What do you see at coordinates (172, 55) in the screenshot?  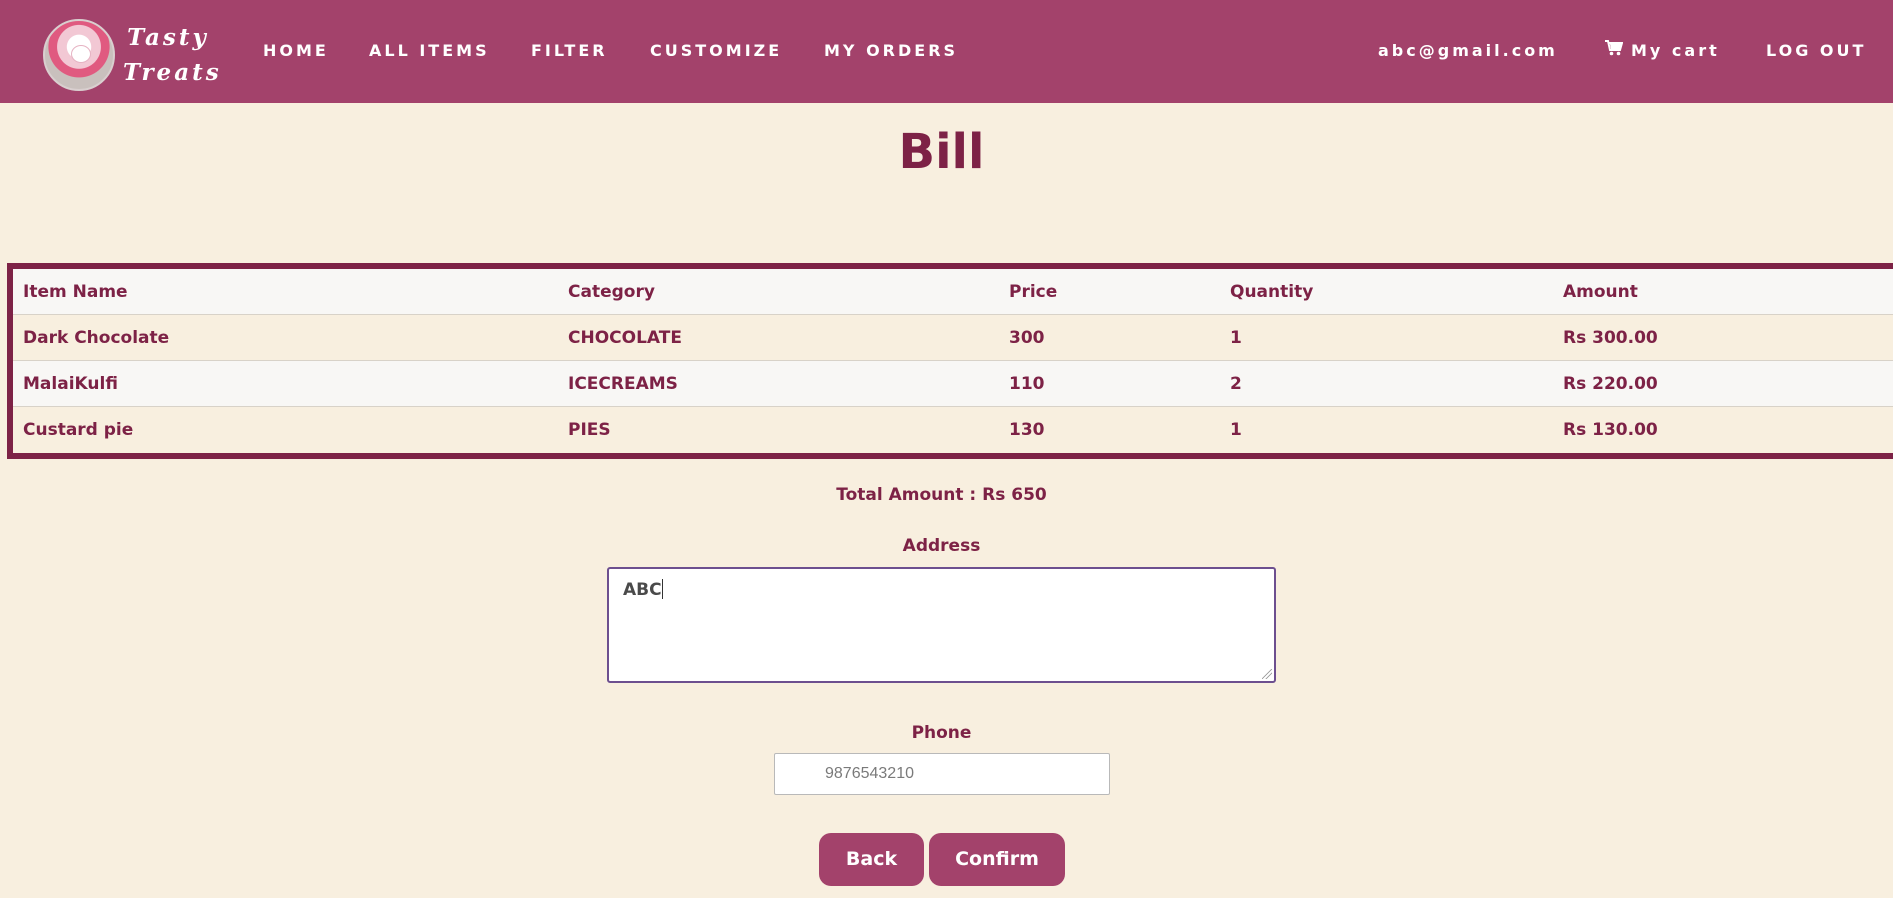 I see `brand-name: Tasty Treats` at bounding box center [172, 55].